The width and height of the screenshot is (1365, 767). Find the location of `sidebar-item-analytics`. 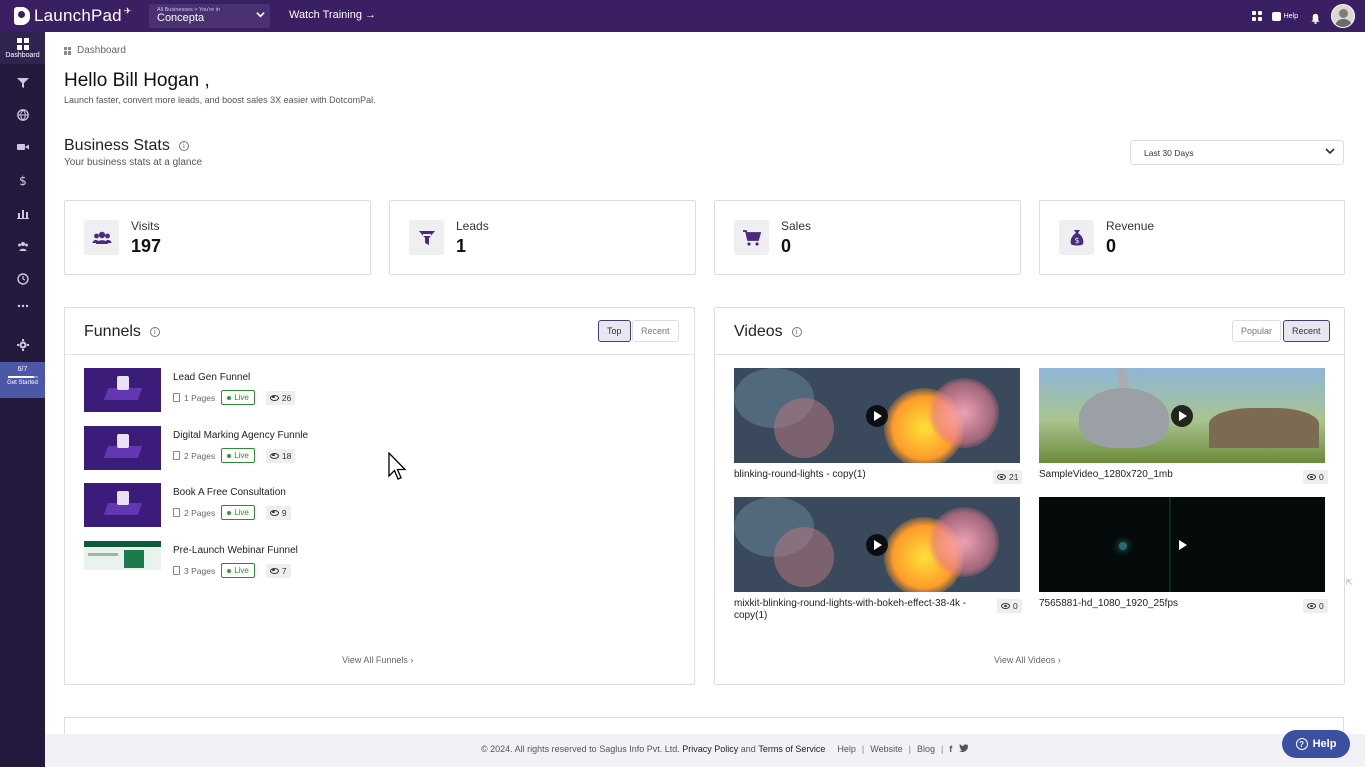

sidebar-item-analytics is located at coordinates (22, 213).